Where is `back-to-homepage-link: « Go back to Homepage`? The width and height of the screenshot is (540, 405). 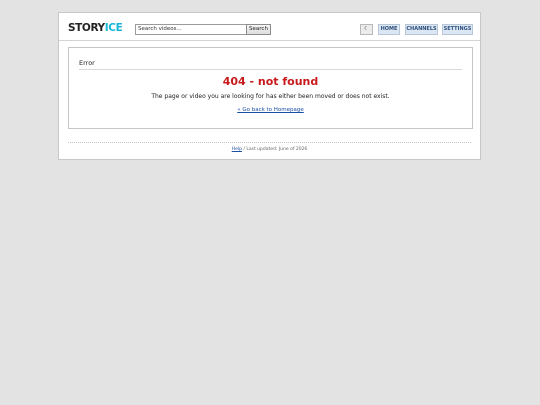
back-to-homepage-link: « Go back to Homepage is located at coordinates (270, 110).